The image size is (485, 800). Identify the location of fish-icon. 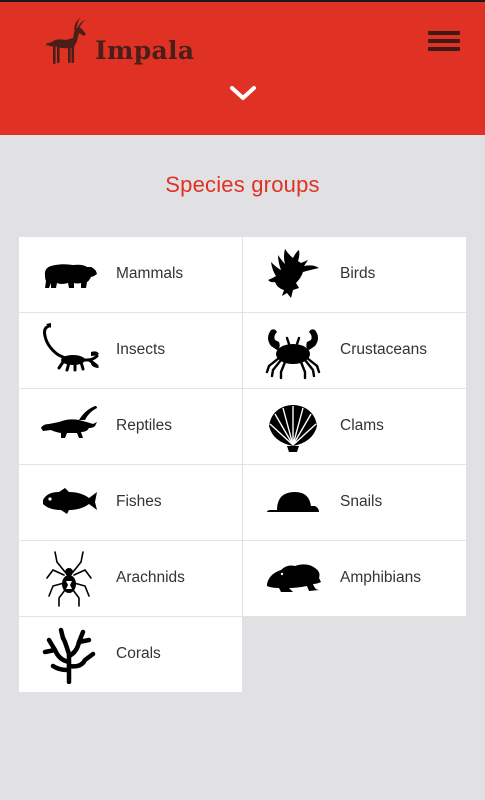
(70, 501).